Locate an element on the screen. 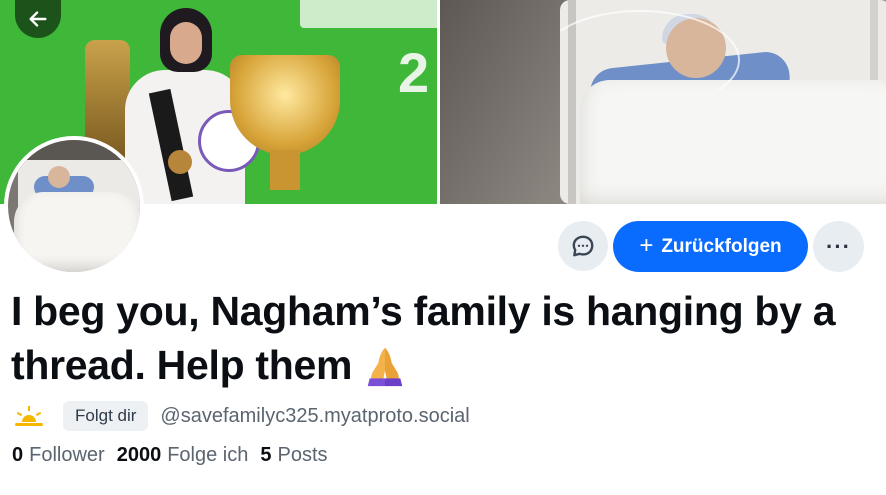 The height and width of the screenshot is (495, 886). sunrise-icon is located at coordinates (29, 416).